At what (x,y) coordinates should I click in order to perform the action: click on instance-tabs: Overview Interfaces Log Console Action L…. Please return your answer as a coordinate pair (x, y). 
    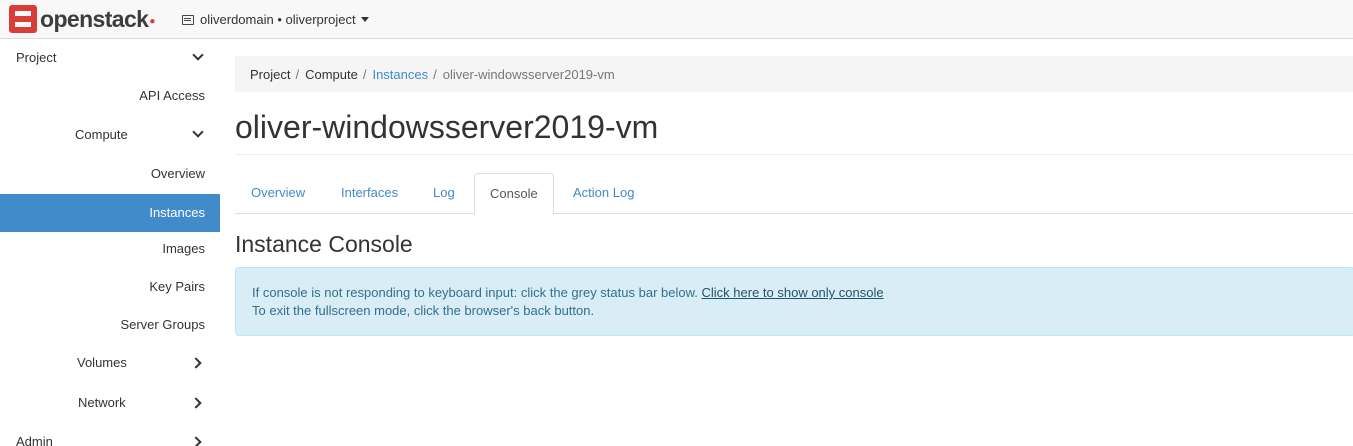
    Looking at the image, I should click on (794, 194).